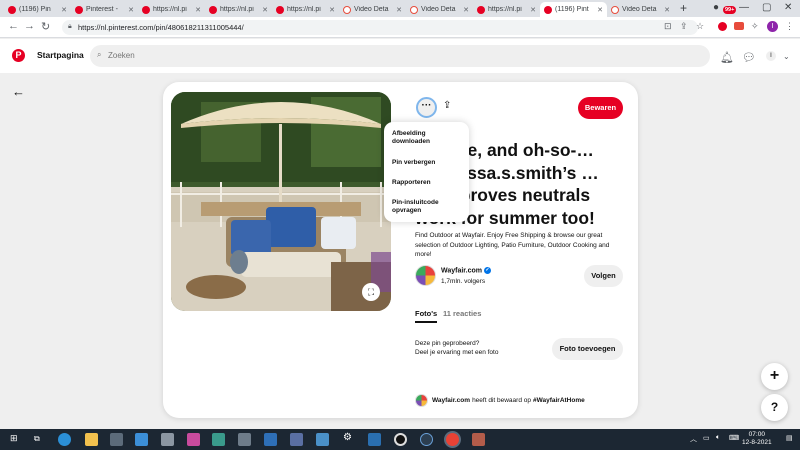 This screenshot has height=450, width=800. I want to click on user-avatar: I, so click(771, 56).